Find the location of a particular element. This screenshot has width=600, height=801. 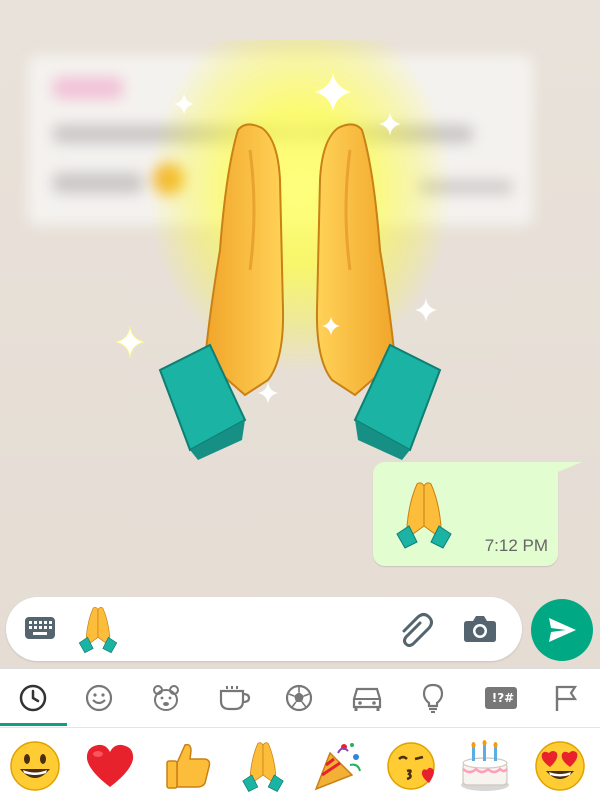

red-heart-icon is located at coordinates (110, 765).